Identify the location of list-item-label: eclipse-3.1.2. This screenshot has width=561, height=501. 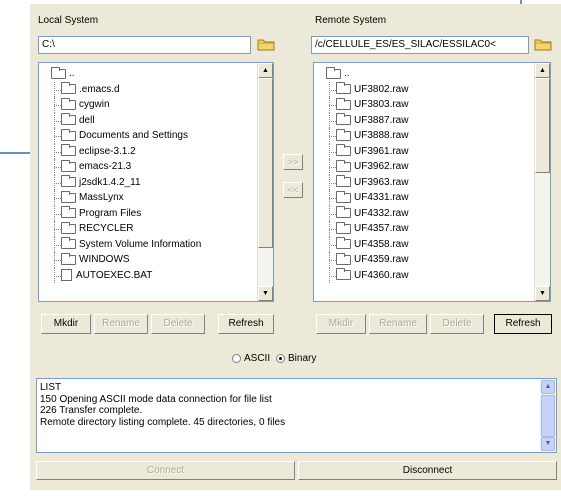
(107, 151).